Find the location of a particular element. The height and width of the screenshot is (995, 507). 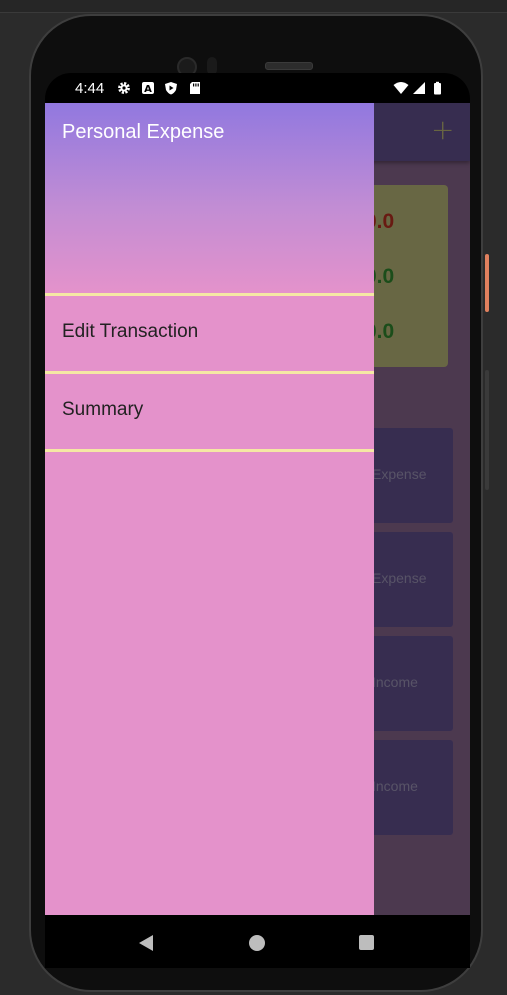

drawer-item-summary: Summary is located at coordinates (209, 411).